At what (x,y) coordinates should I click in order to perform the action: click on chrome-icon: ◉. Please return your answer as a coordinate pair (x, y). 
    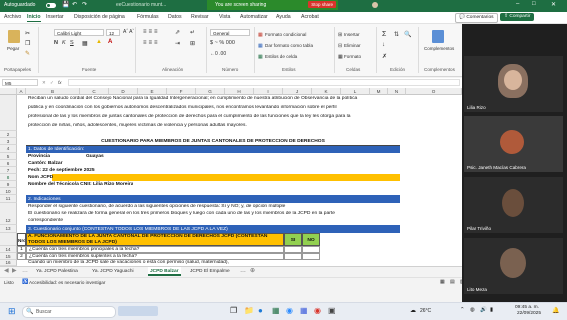
    Looking at the image, I should click on (317, 310).